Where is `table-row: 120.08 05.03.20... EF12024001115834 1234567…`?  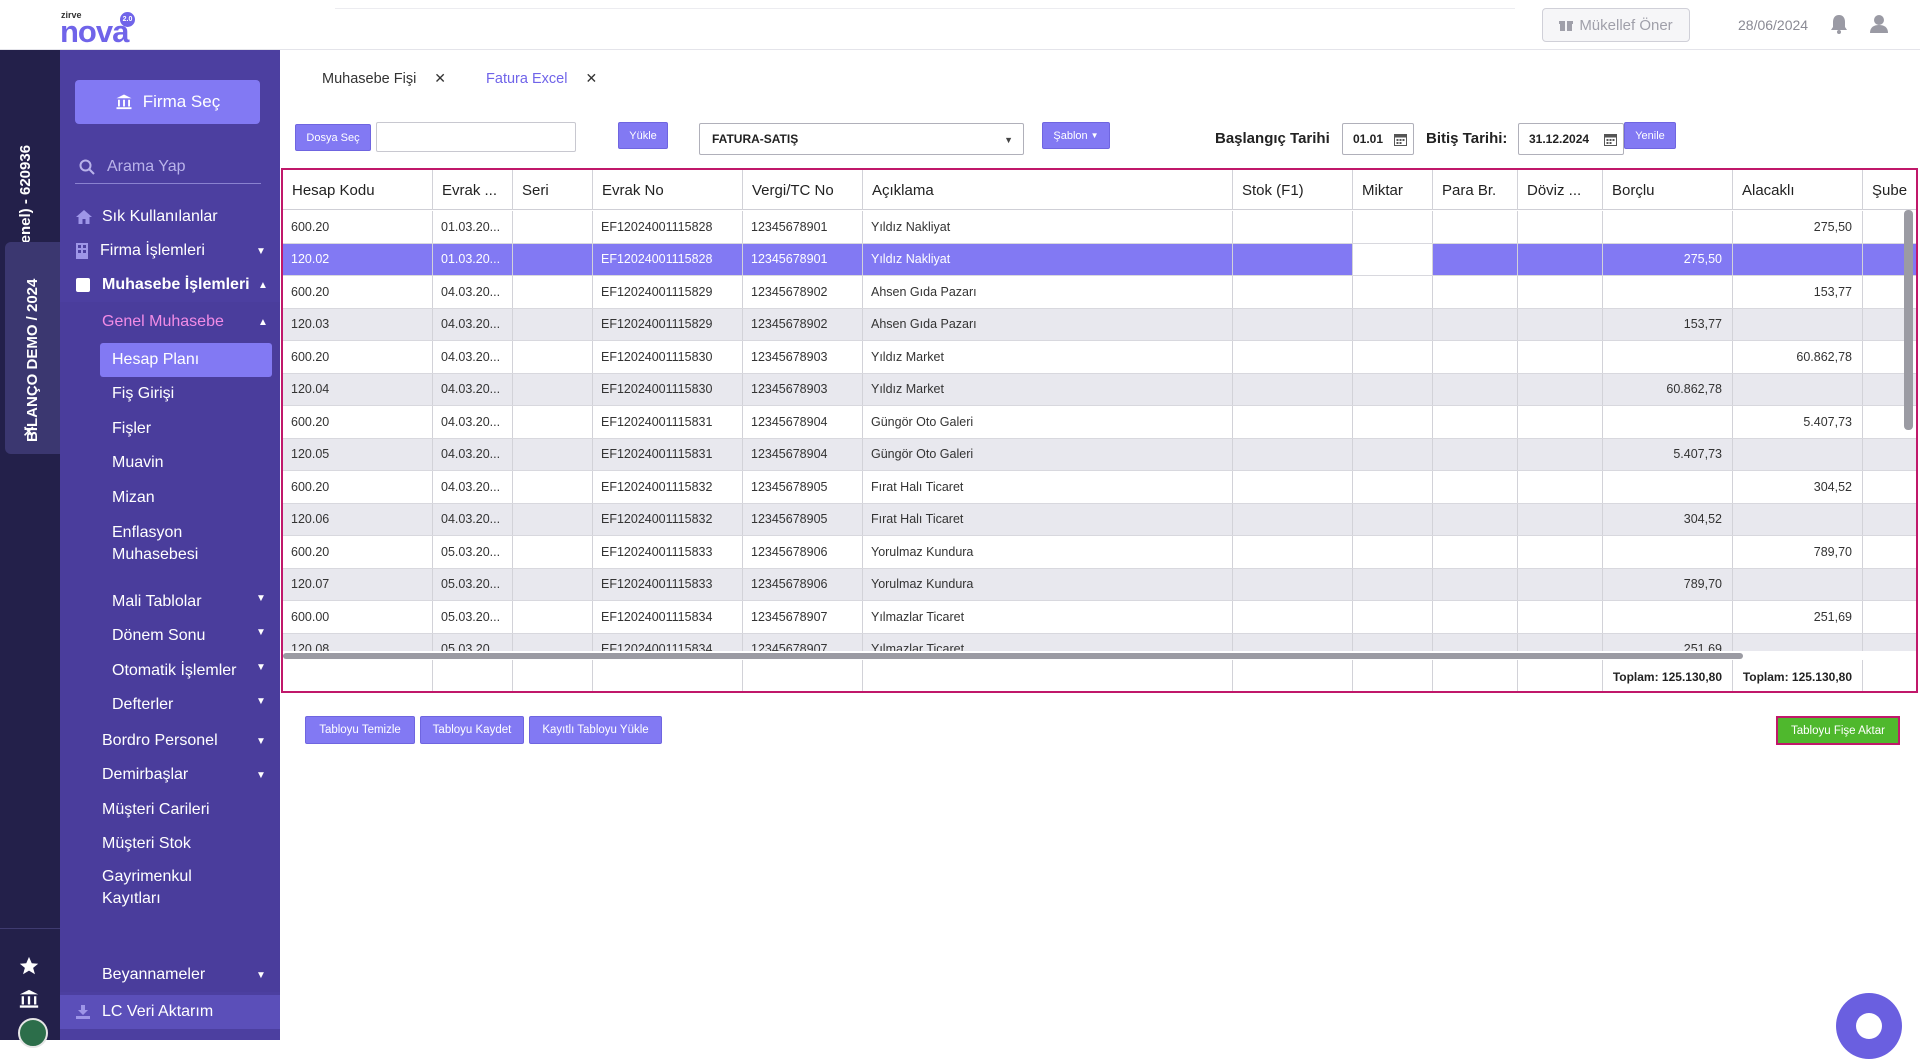 table-row: 120.08 05.03.20... EF12024001115834 1234567… is located at coordinates (1099, 642).